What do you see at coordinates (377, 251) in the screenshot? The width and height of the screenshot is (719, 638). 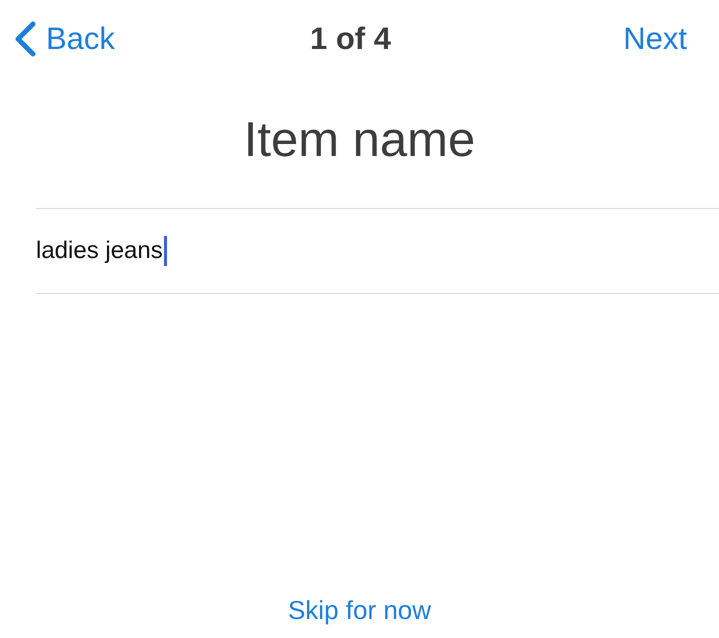 I see `input-field: ladies jeans` at bounding box center [377, 251].